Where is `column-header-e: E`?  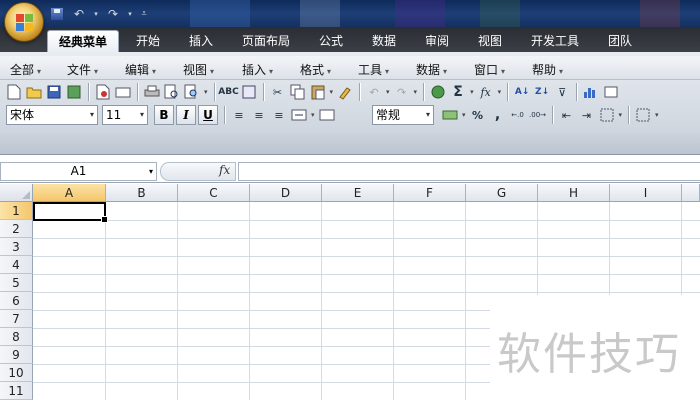
column-header-e: E is located at coordinates (358, 193).